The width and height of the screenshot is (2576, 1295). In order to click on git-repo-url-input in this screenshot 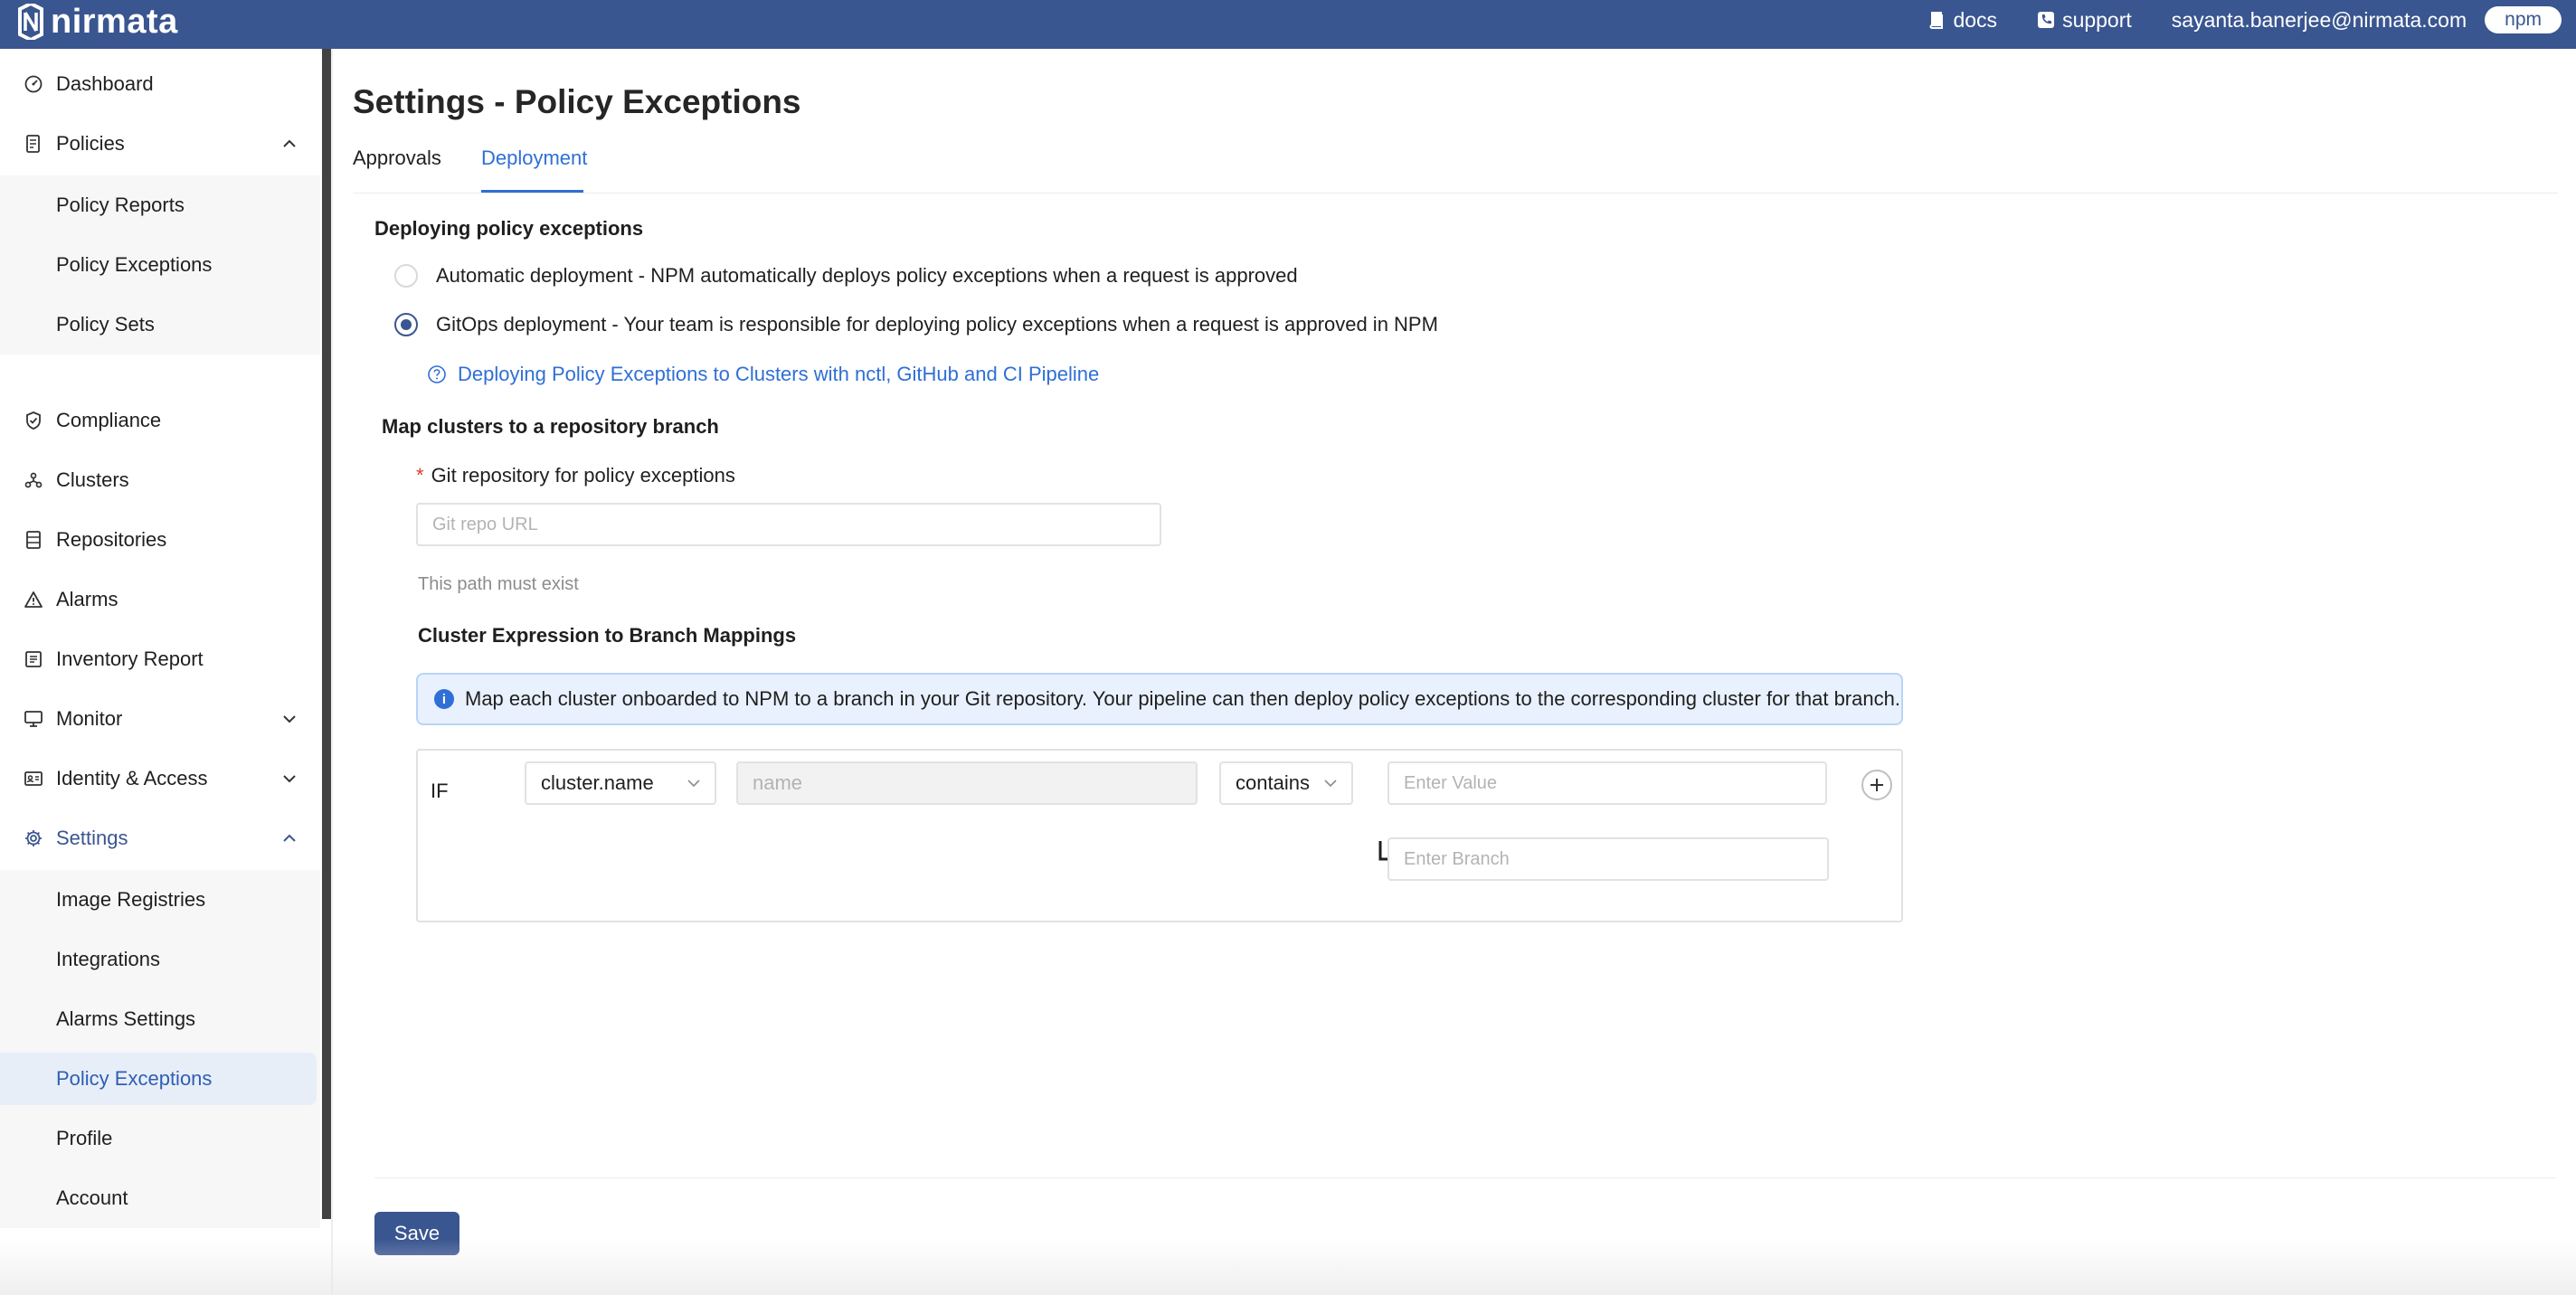, I will do `click(789, 524)`.